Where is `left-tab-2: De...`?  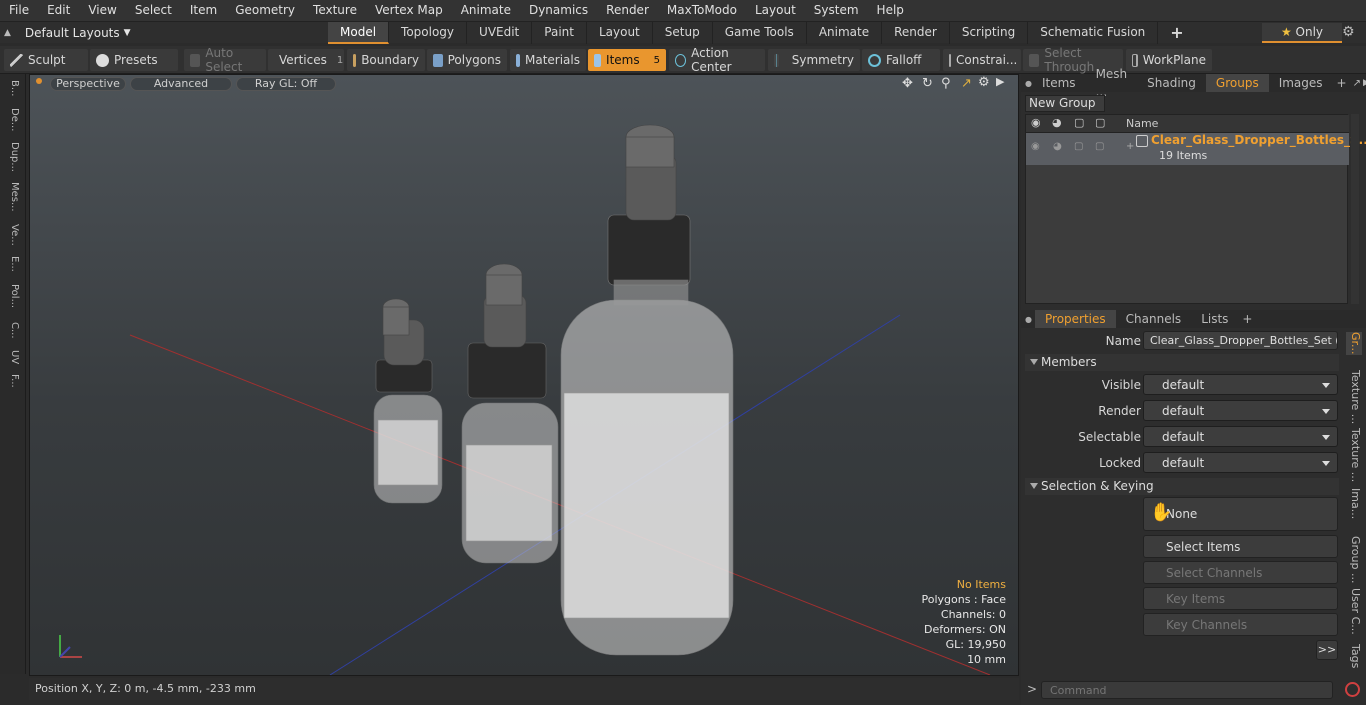
left-tab-2: De... is located at coordinates (12, 119).